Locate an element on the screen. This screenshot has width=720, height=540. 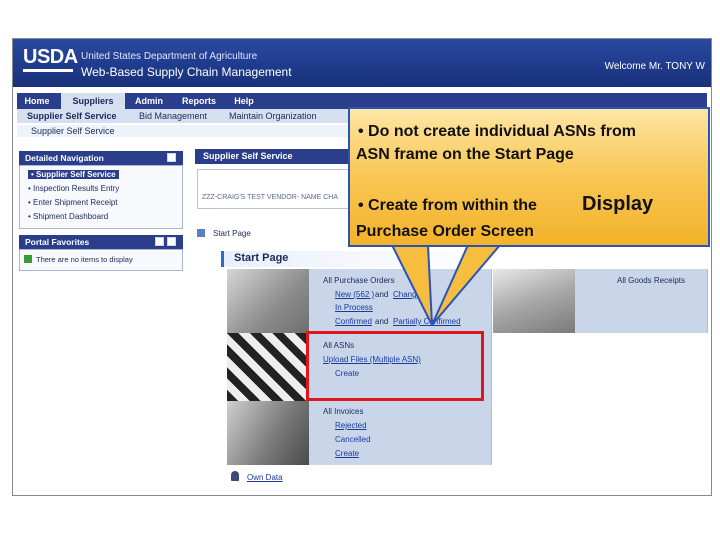
nav-item-enter-shipment-receipt: • Enter Shipment Receipt is located at coordinates (73, 202).